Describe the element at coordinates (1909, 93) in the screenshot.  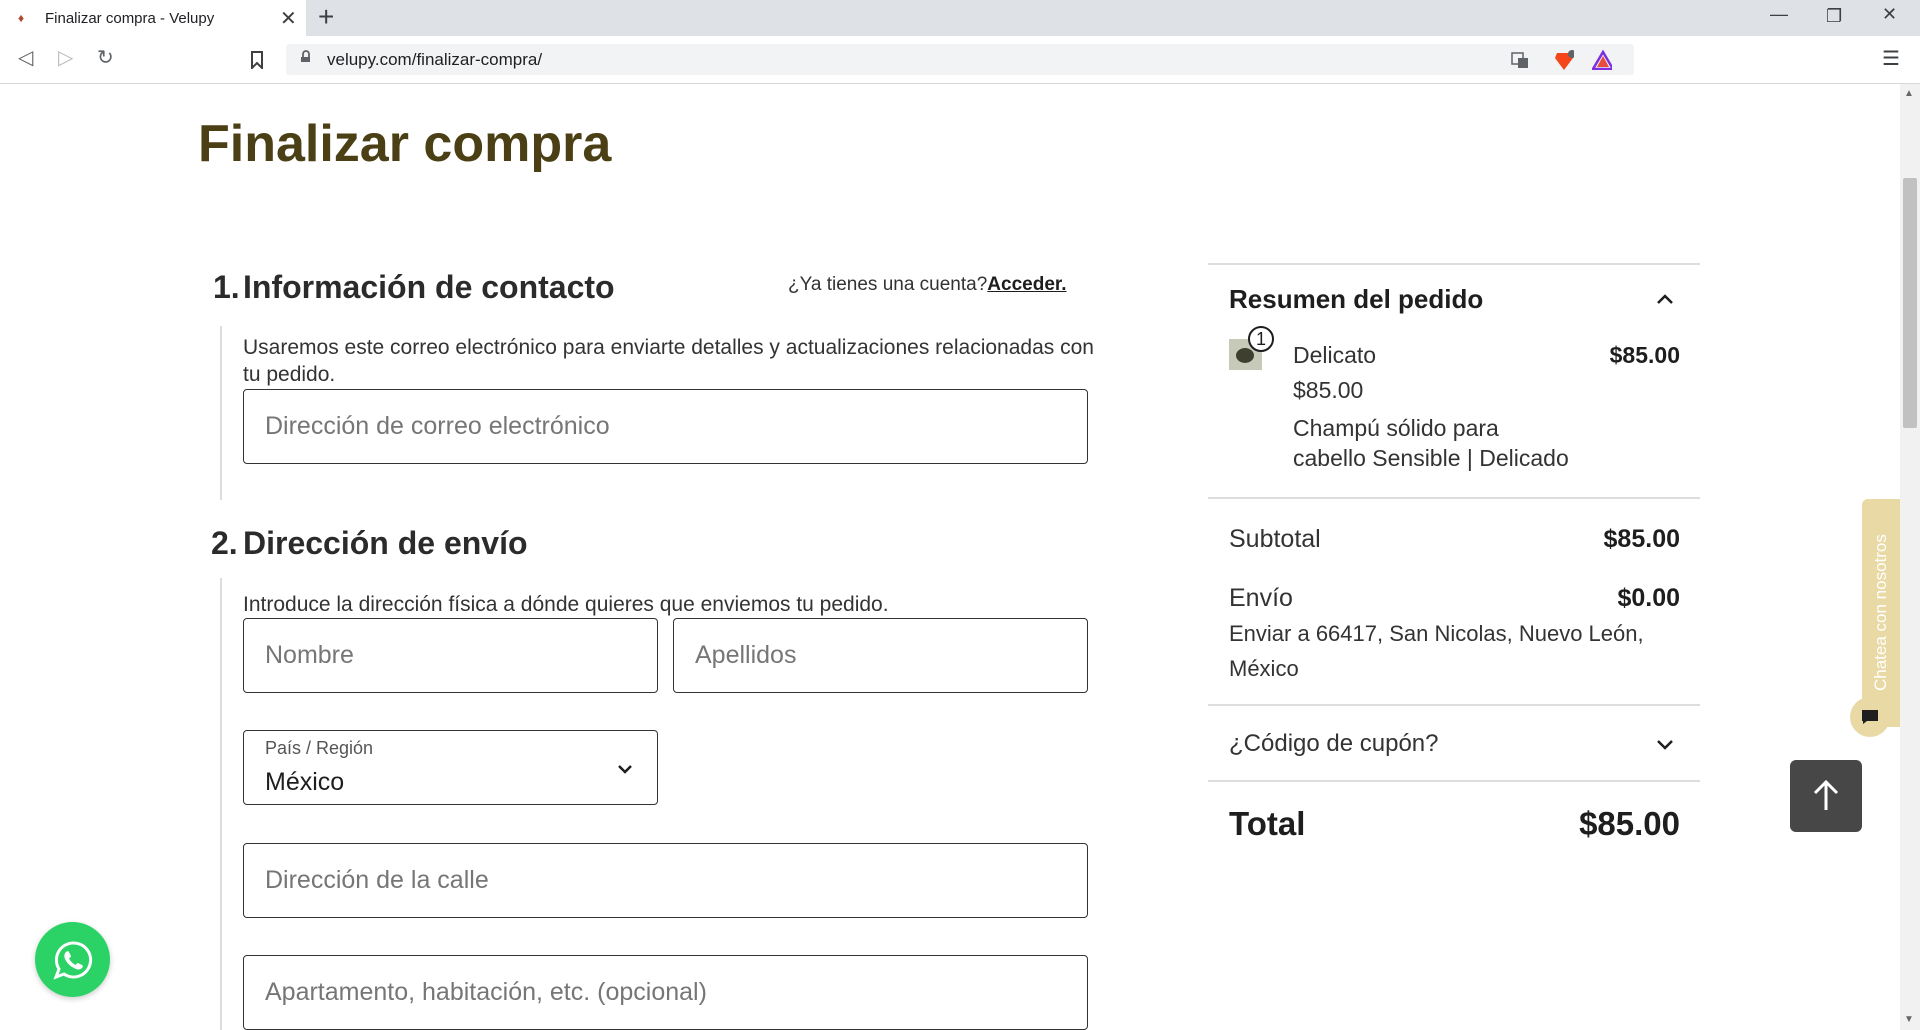
I see `scroll-up-arrow-icon: ▲` at that location.